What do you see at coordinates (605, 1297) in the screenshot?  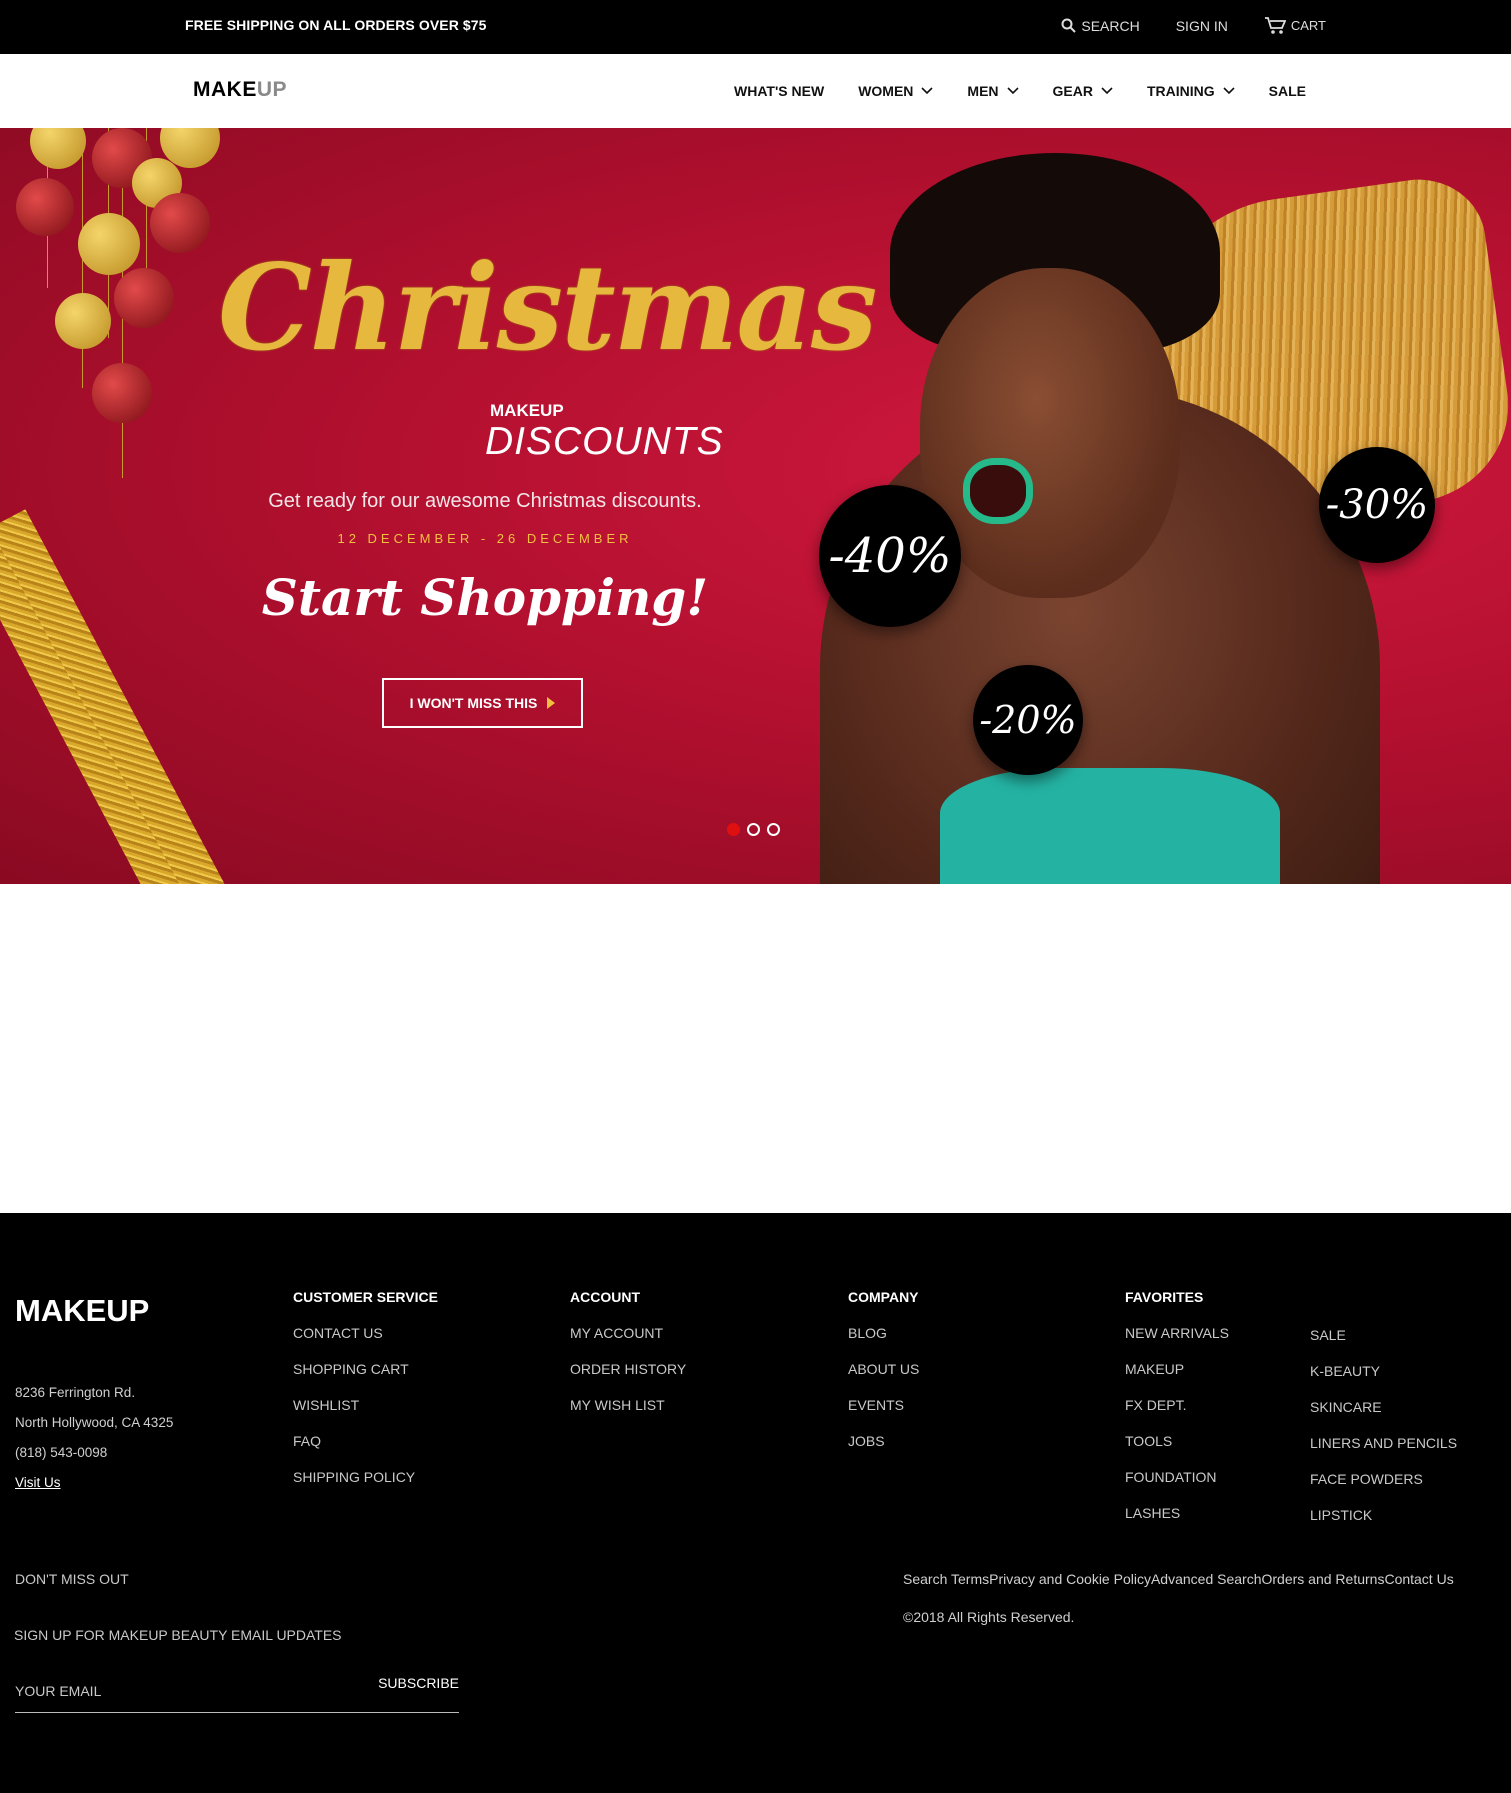 I see `col-title: ACCOUNT` at bounding box center [605, 1297].